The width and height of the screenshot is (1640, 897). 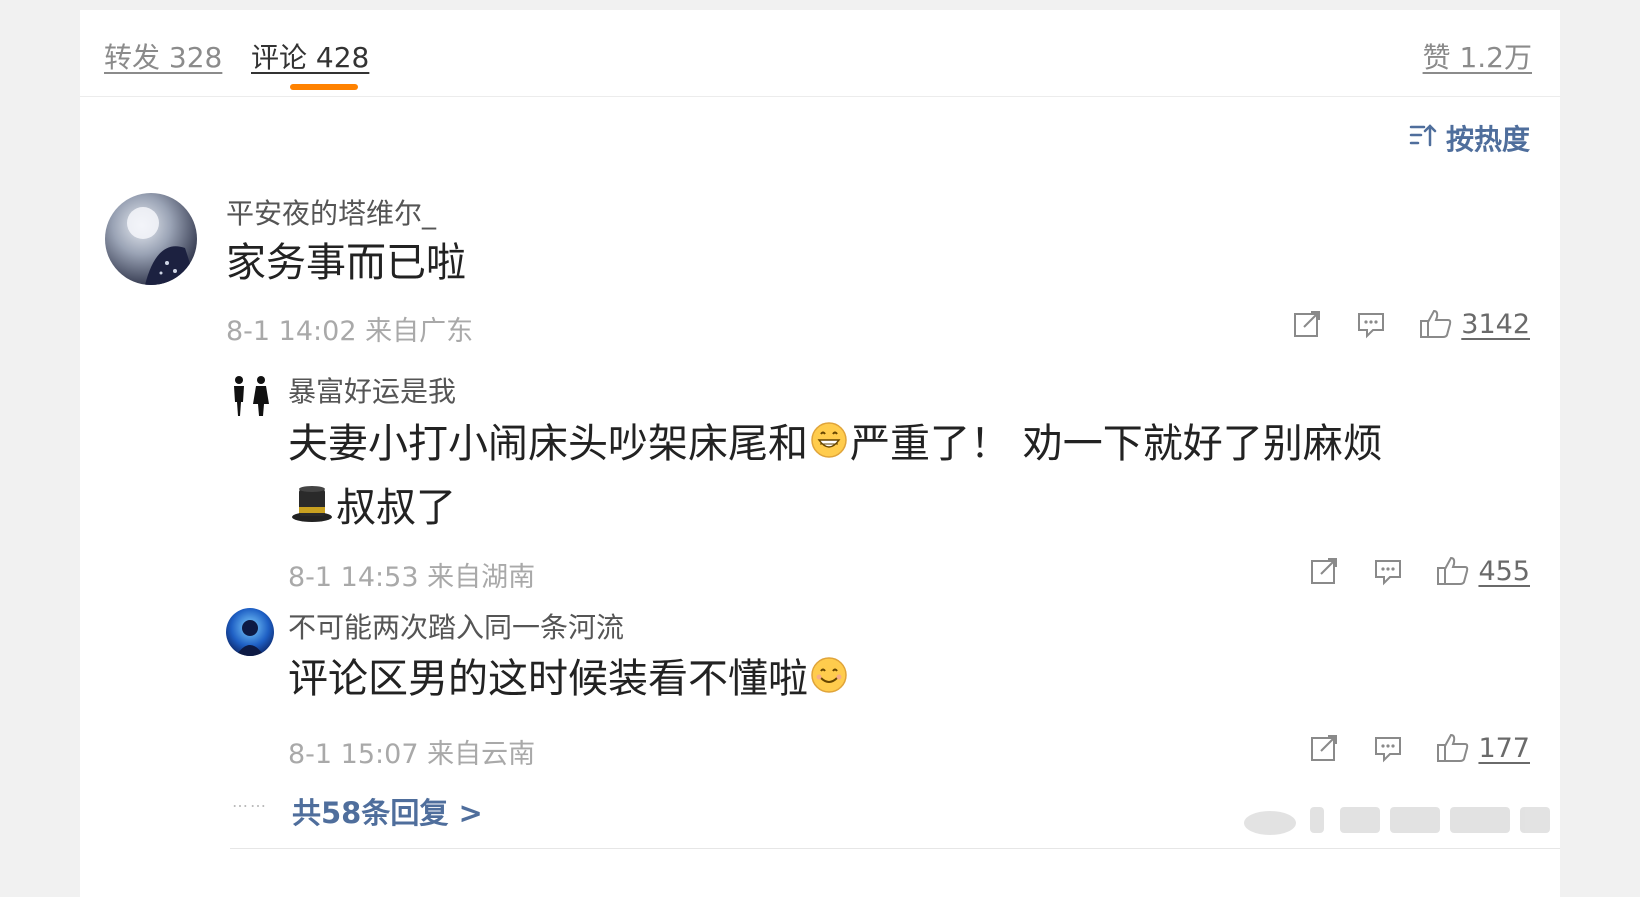 What do you see at coordinates (1419, 571) in the screenshot?
I see `reply-actions: 455` at bounding box center [1419, 571].